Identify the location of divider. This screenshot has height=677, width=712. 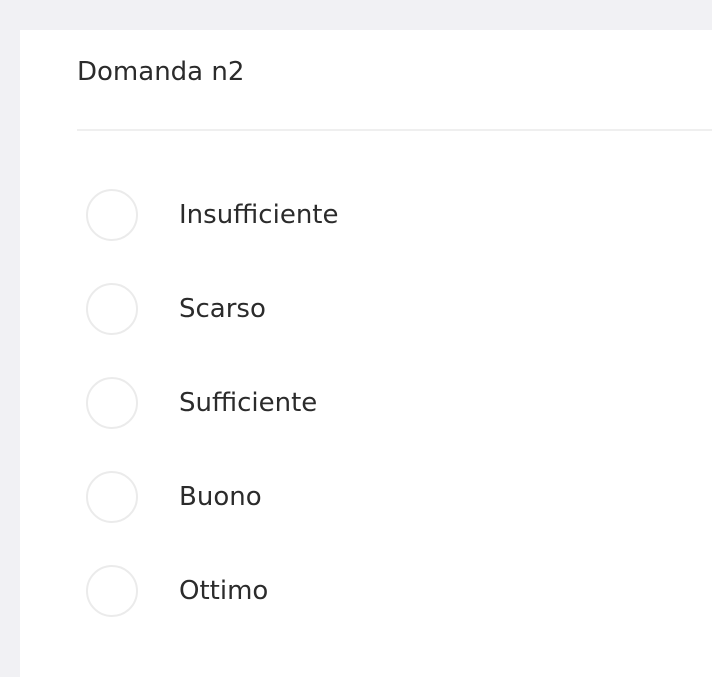
(394, 130).